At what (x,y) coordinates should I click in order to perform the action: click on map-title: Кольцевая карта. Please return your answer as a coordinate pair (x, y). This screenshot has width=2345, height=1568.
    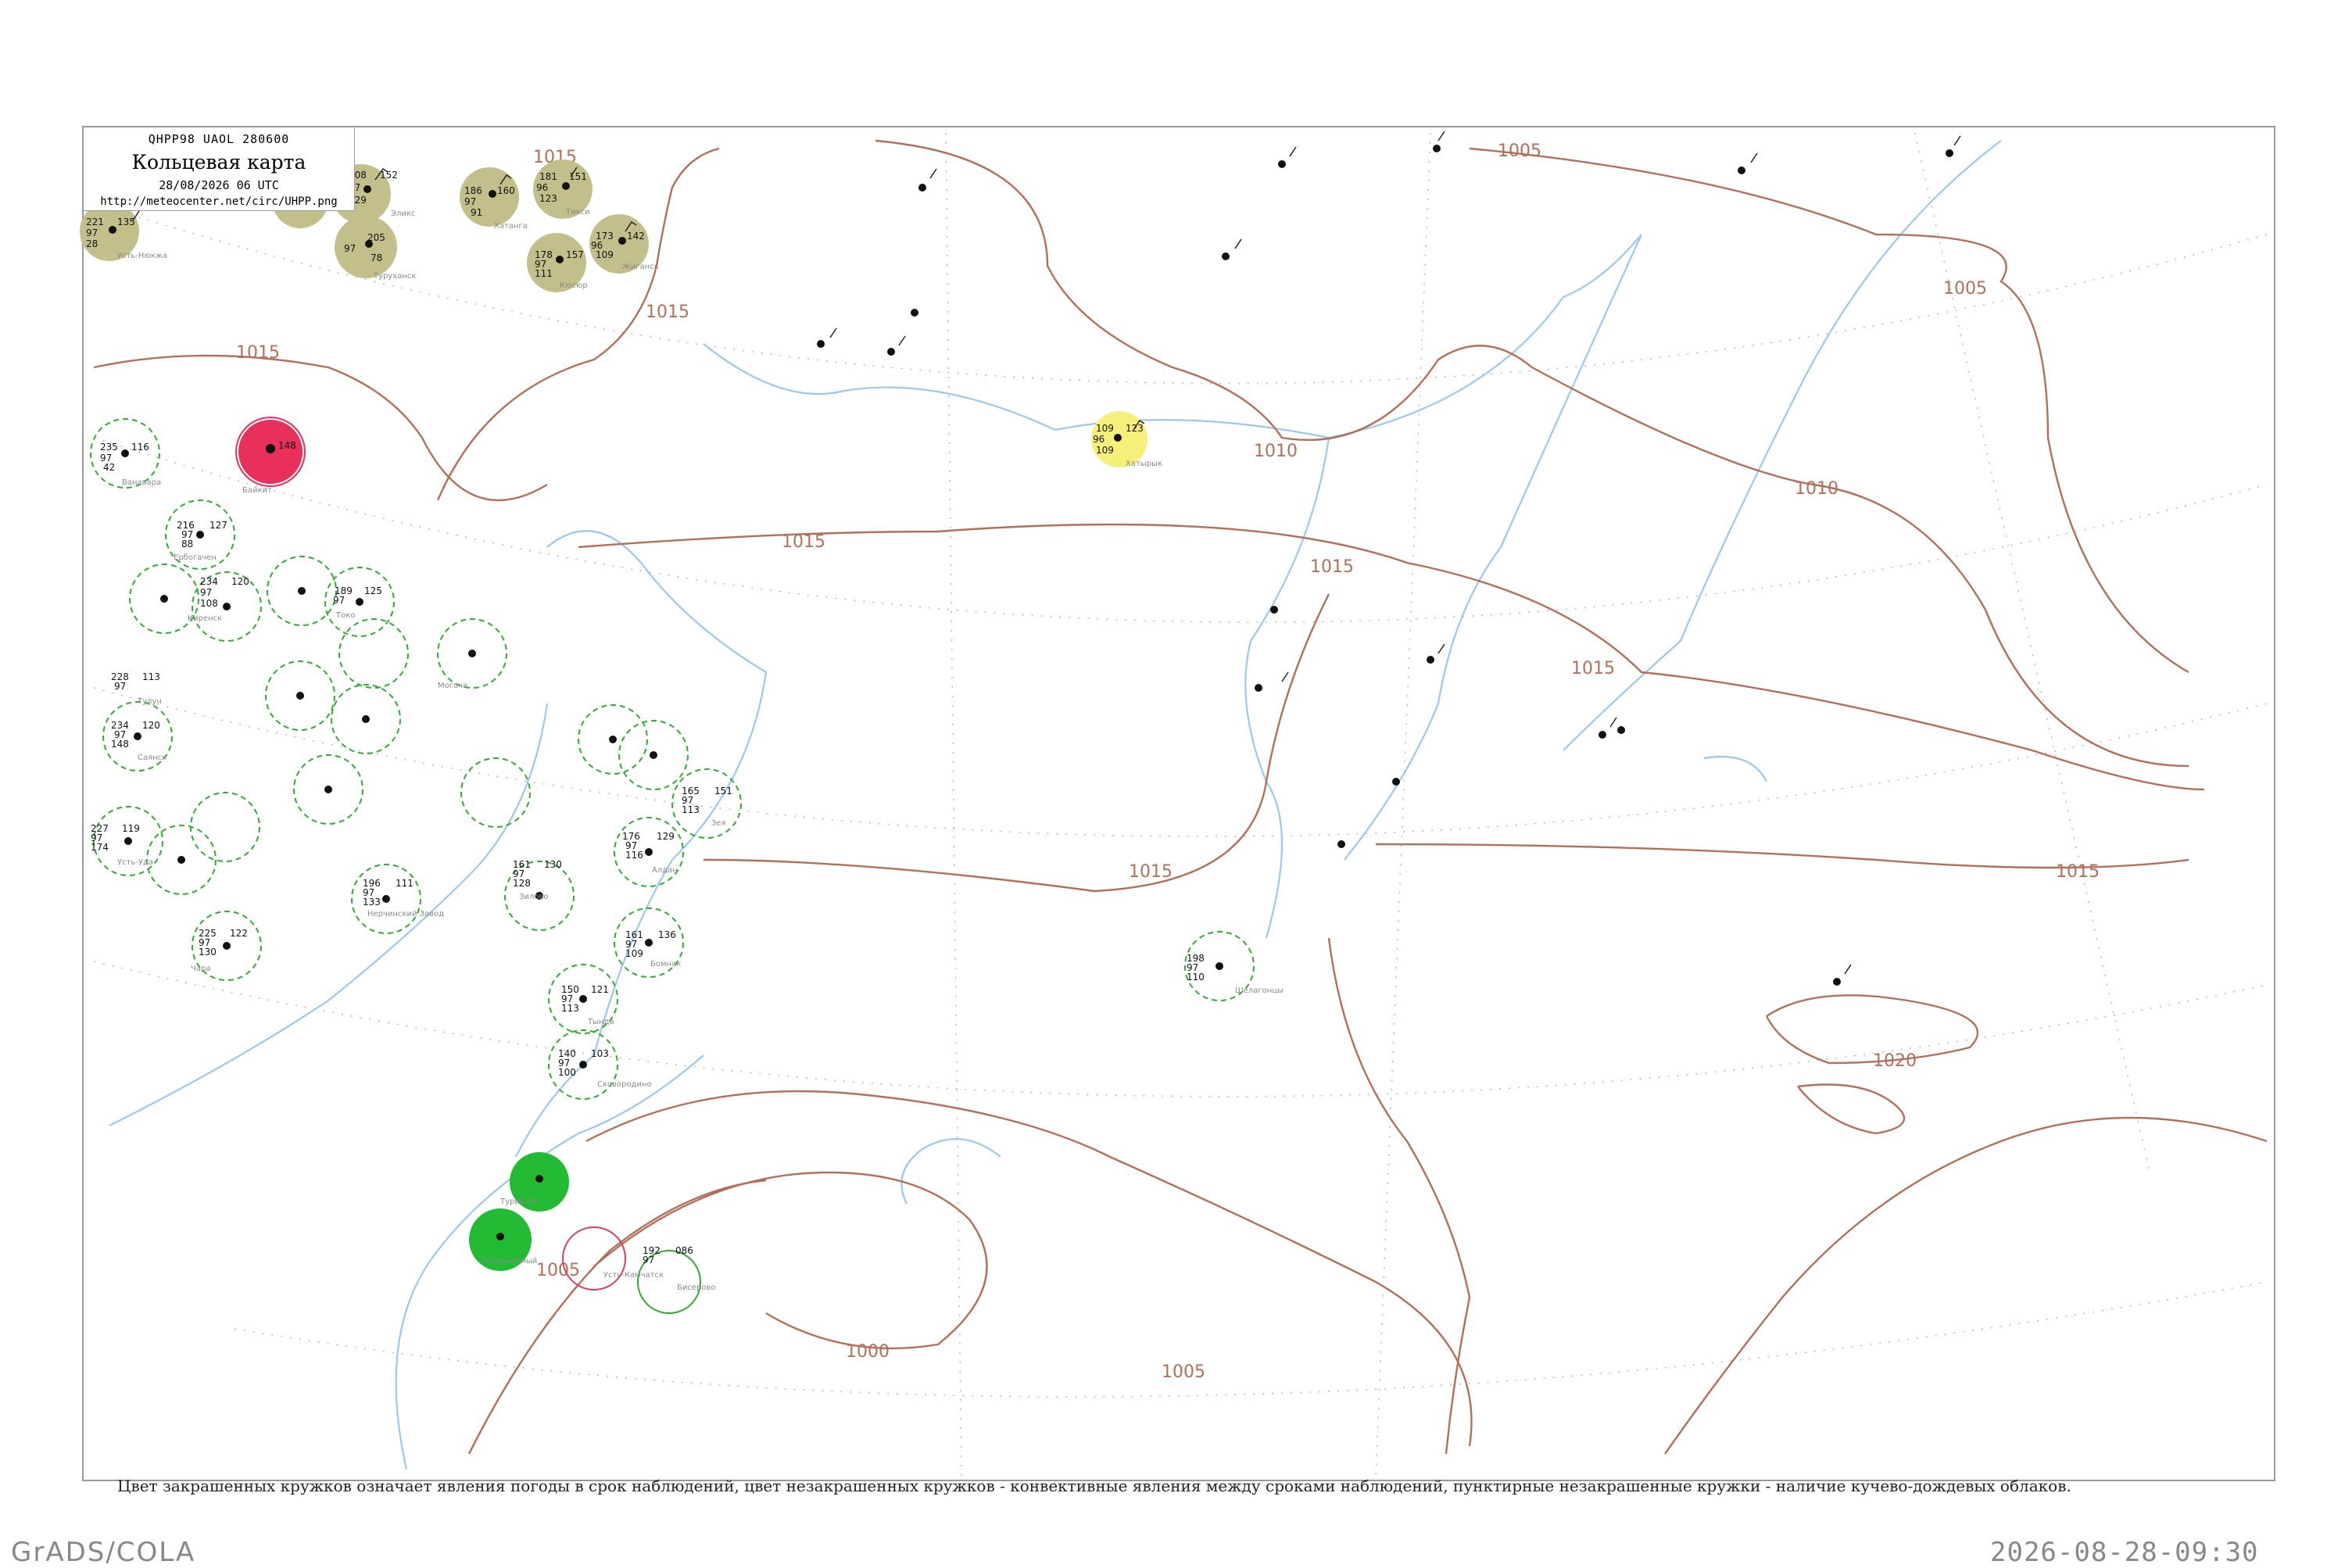
    Looking at the image, I should click on (218, 162).